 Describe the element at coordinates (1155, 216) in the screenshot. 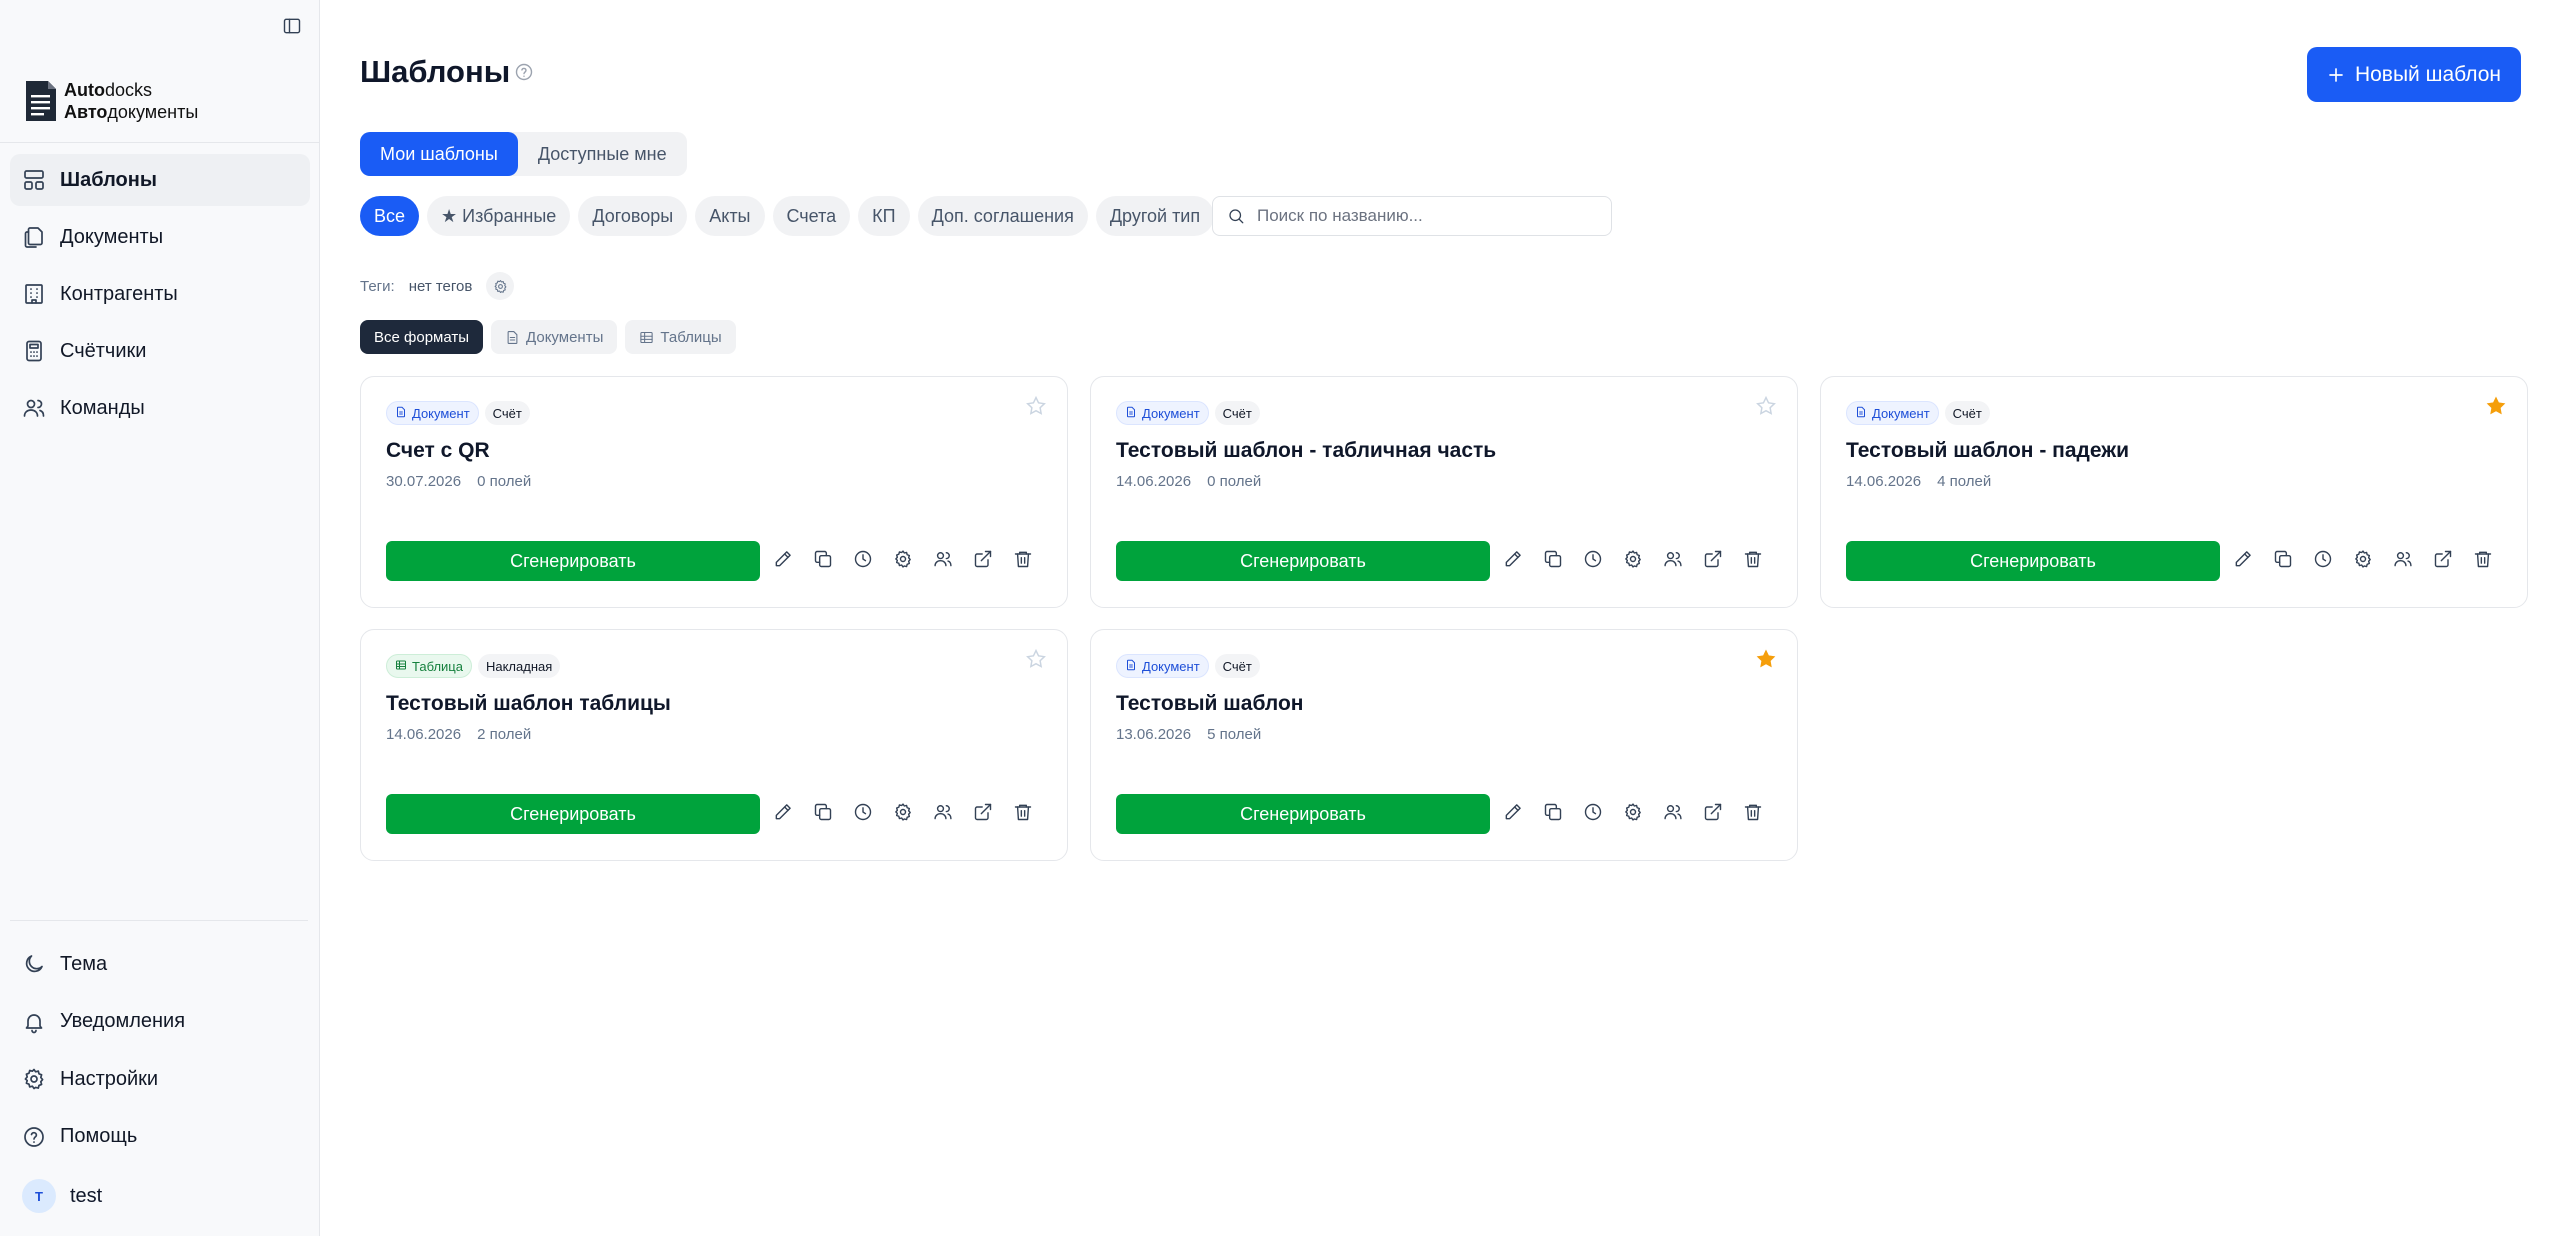

I see `filter-other: Другой тип` at that location.